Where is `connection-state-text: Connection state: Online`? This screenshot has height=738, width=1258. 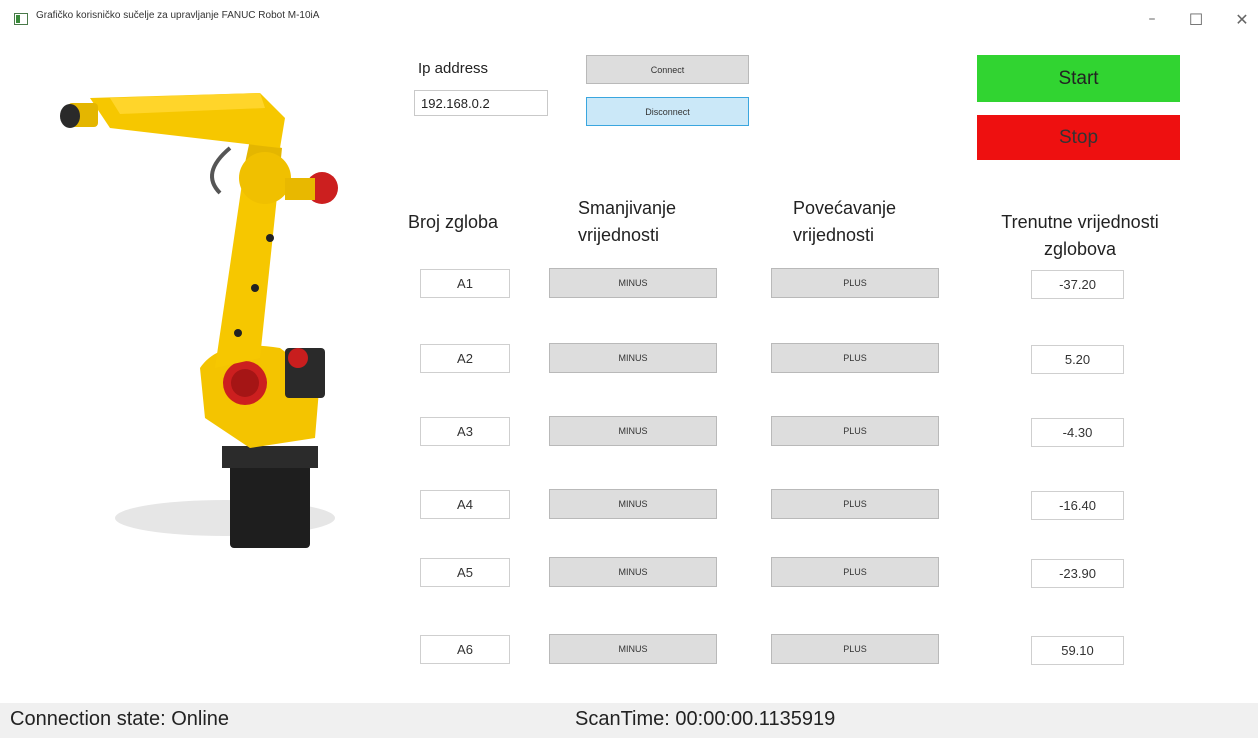 connection-state-text: Connection state: Online is located at coordinates (120, 719).